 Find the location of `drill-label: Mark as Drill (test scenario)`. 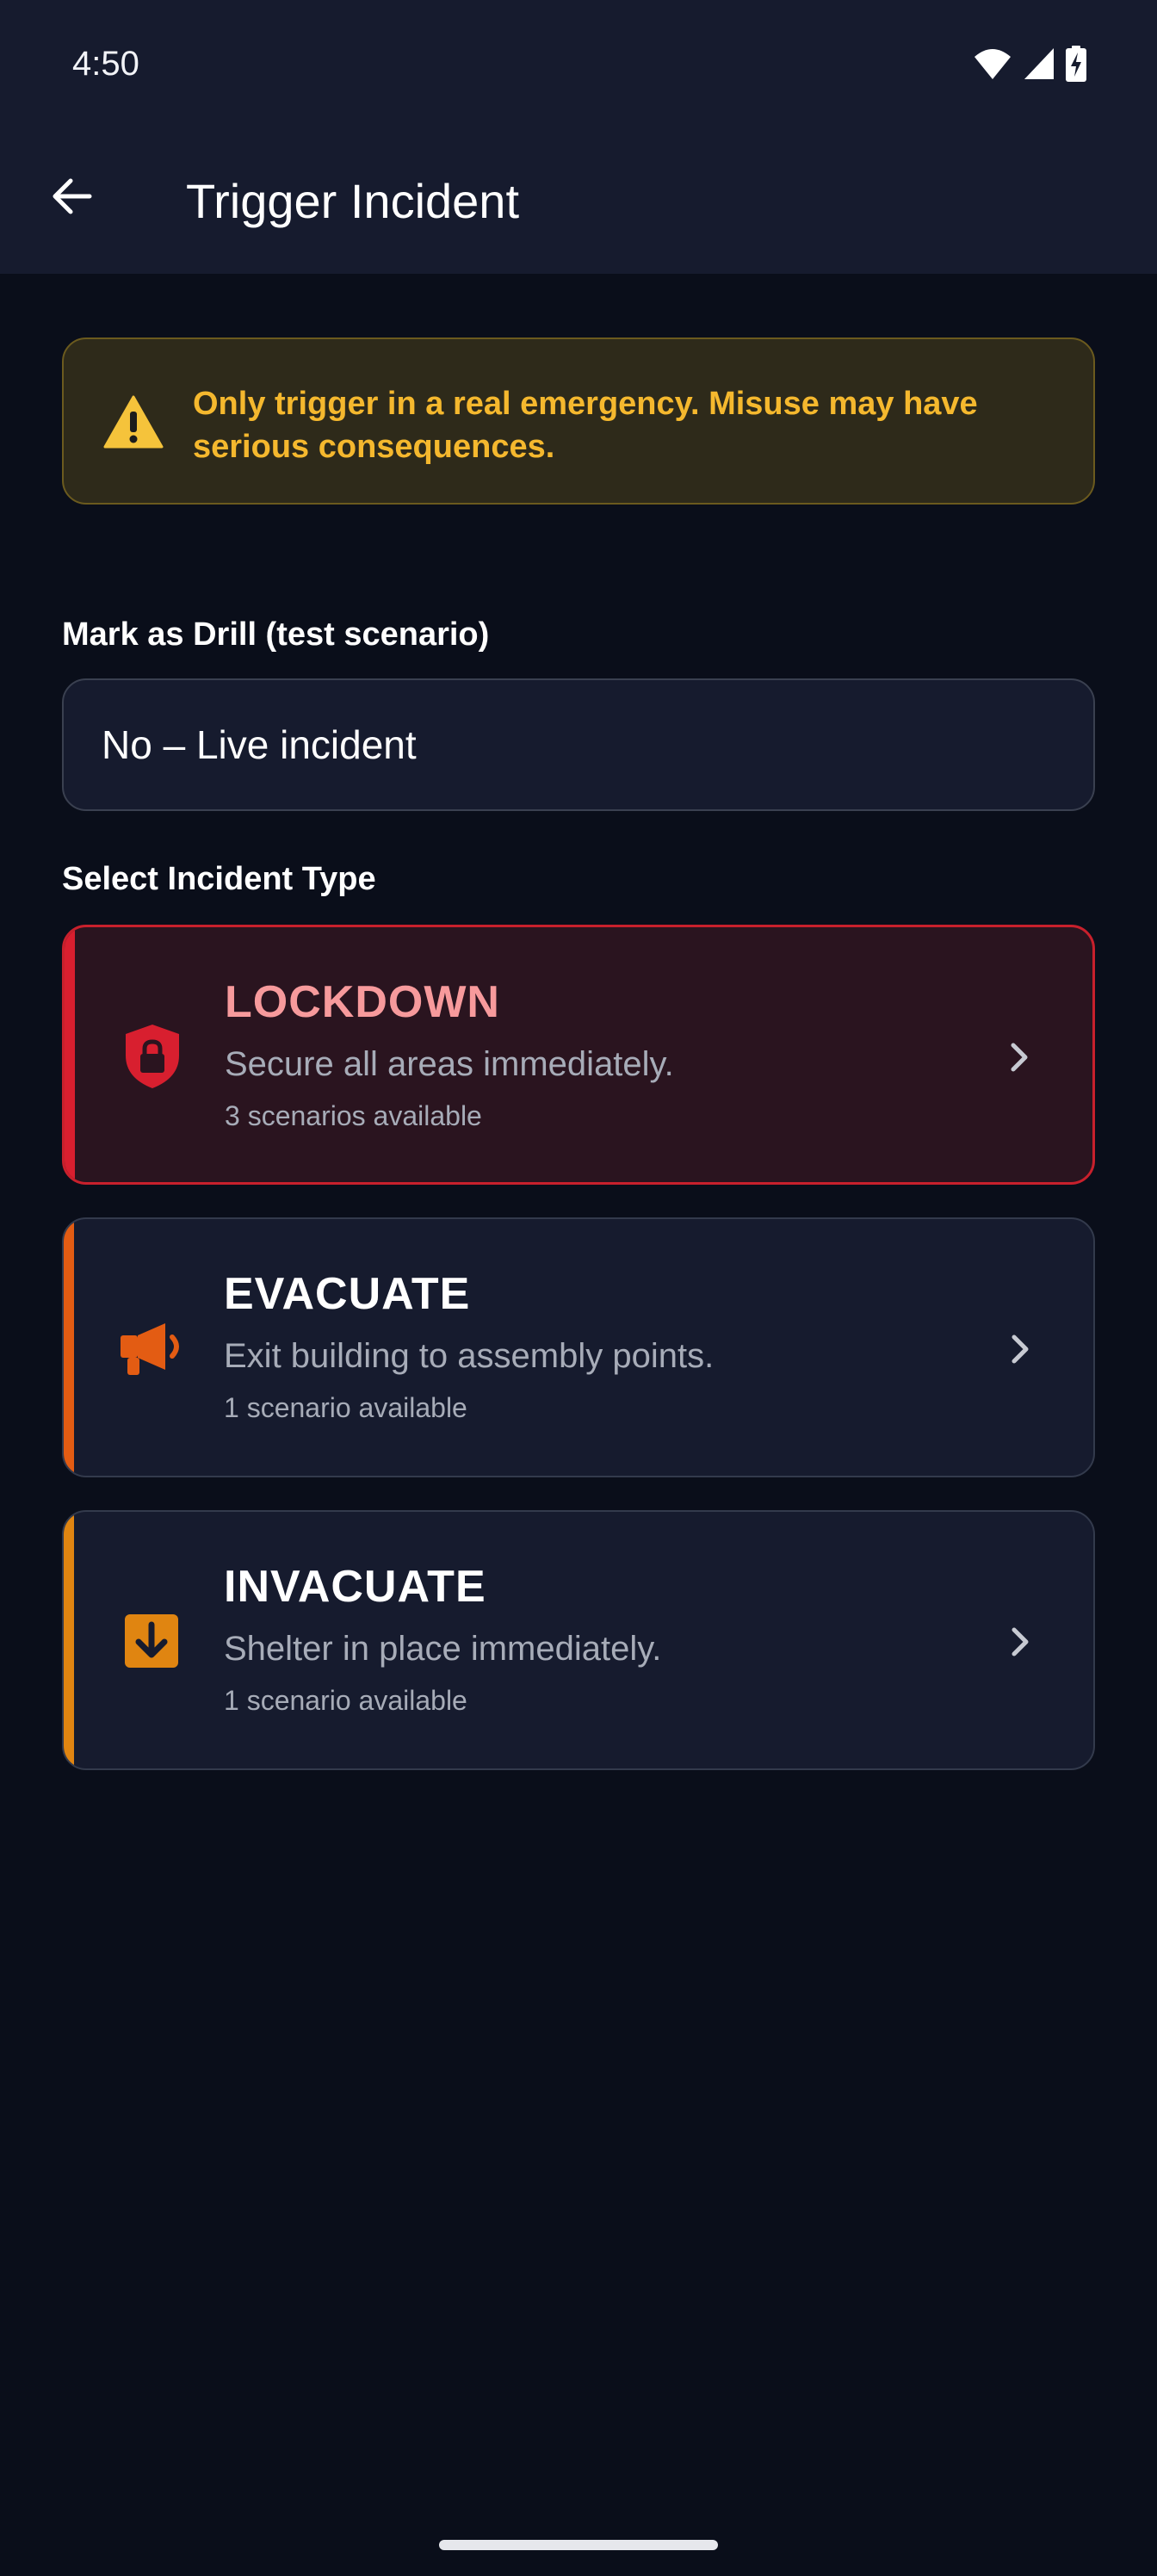

drill-label: Mark as Drill (test scenario) is located at coordinates (276, 634).